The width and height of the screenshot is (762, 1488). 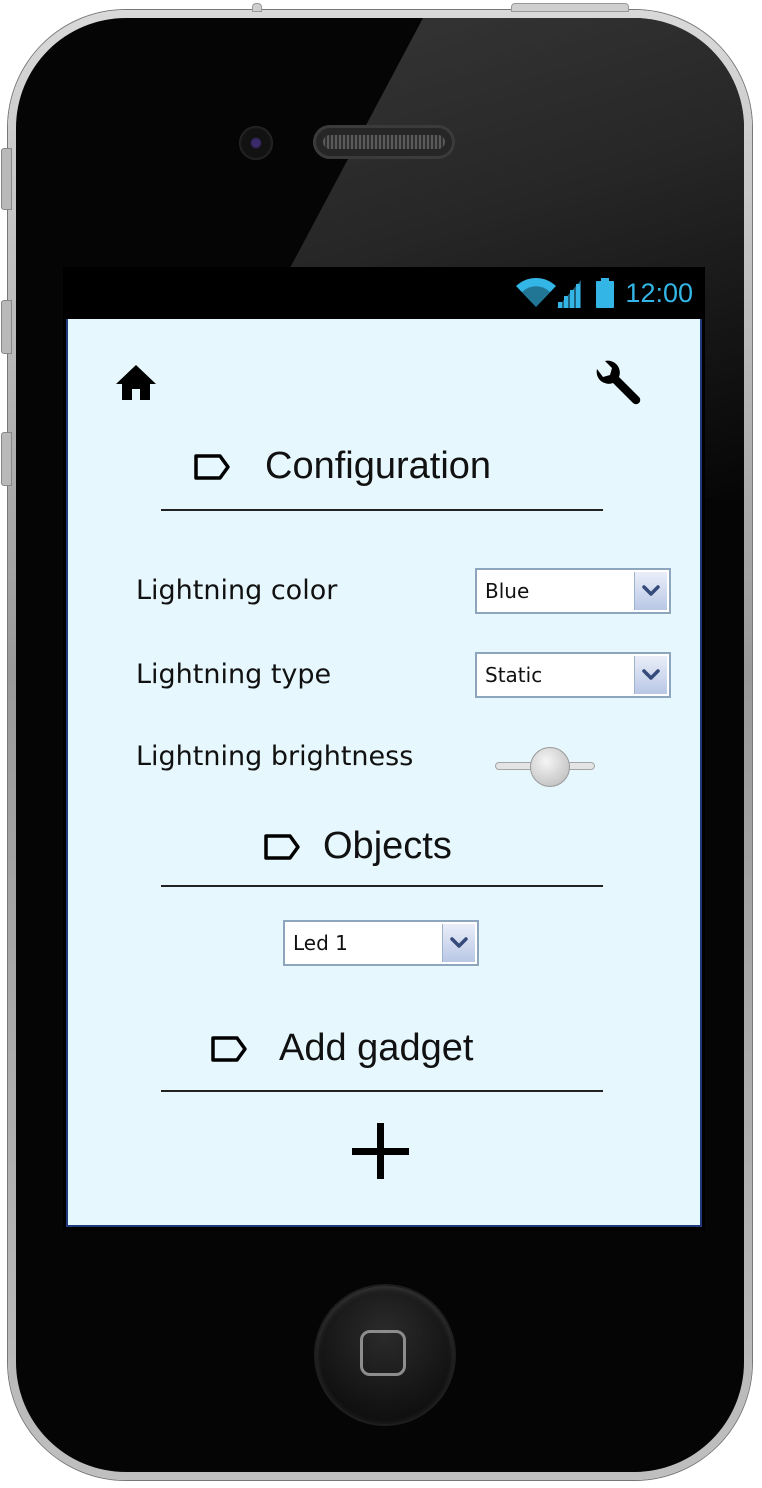 I want to click on home-button-square-icon, so click(x=383, y=1353).